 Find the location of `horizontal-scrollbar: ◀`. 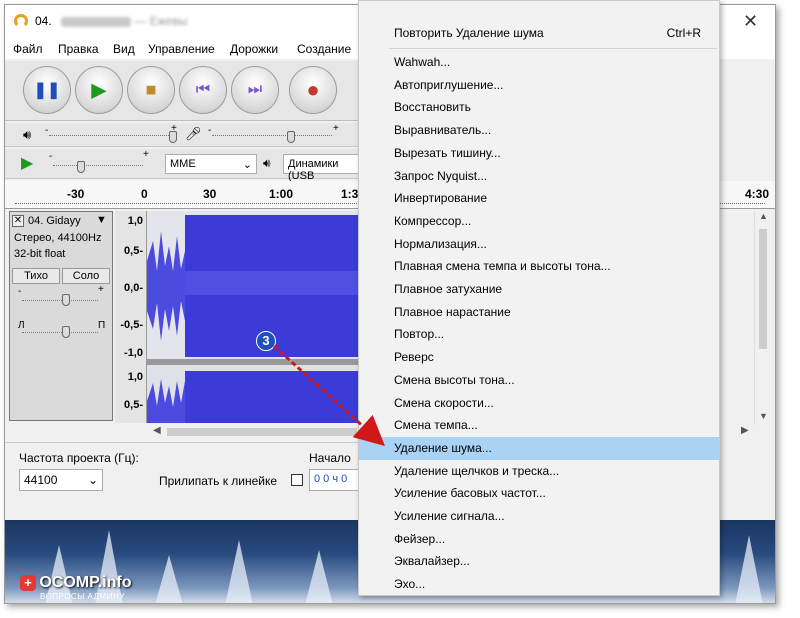

horizontal-scrollbar: ◀ is located at coordinates (255, 432).